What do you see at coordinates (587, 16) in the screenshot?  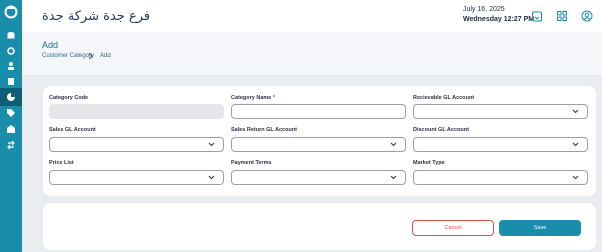 I see `user-icon` at bounding box center [587, 16].